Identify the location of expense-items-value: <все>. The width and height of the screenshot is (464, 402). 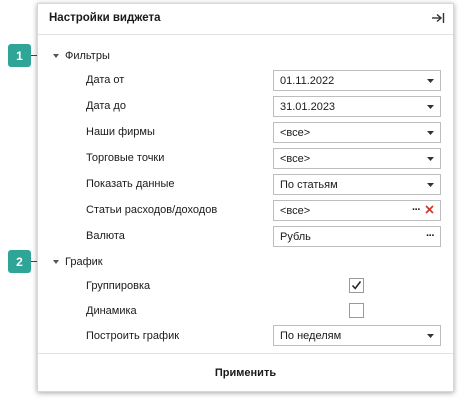
(295, 211).